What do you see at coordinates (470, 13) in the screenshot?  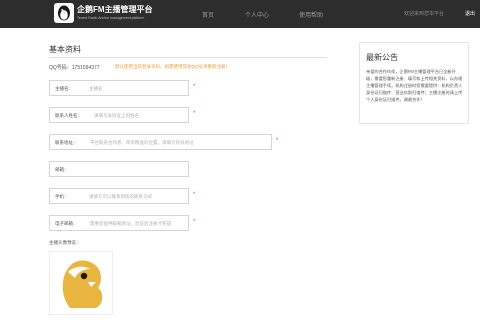 I see `logout-link: 退出` at bounding box center [470, 13].